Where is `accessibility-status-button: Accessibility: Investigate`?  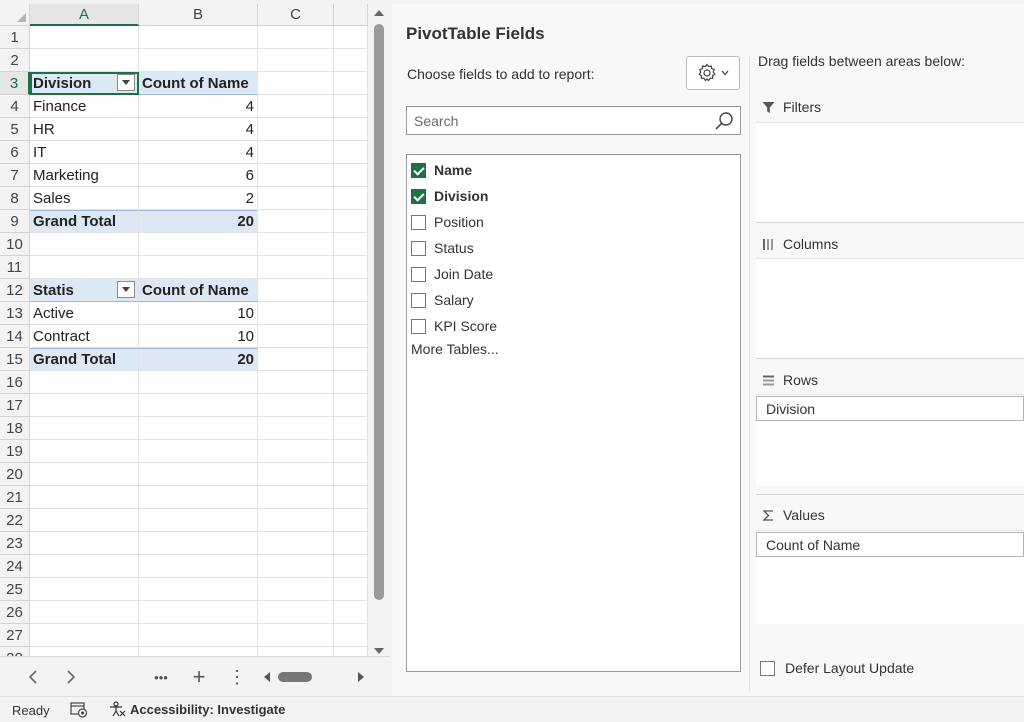 accessibility-status-button: Accessibility: Investigate is located at coordinates (196, 709).